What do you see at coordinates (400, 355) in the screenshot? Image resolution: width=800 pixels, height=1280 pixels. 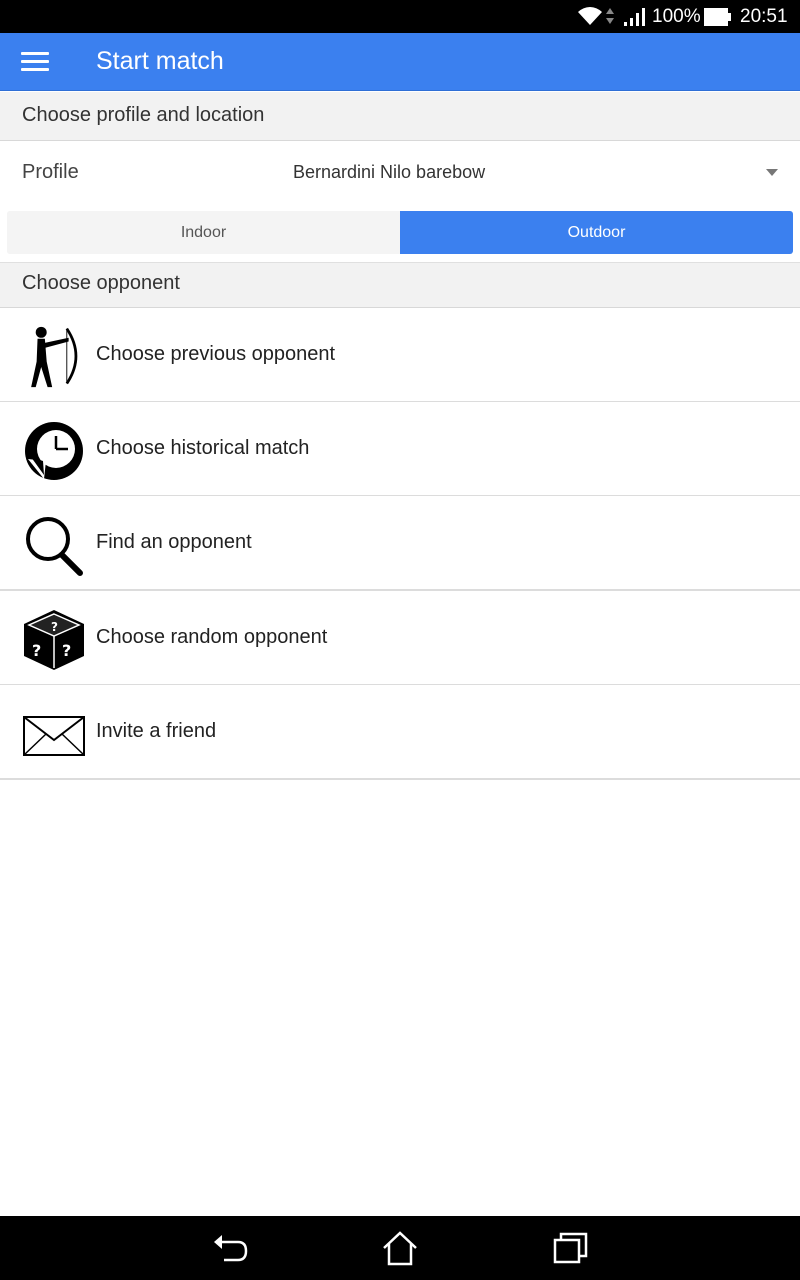 I see `list-item-previous-opponent: Choose previous opponent` at bounding box center [400, 355].